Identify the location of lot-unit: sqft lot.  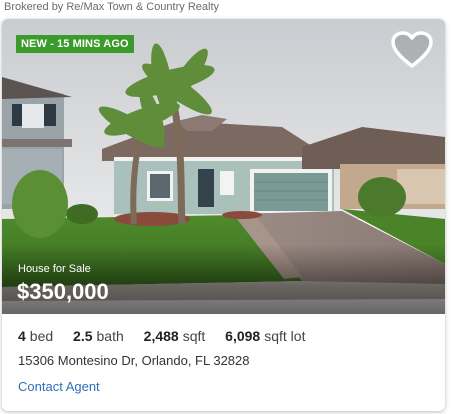
(285, 336).